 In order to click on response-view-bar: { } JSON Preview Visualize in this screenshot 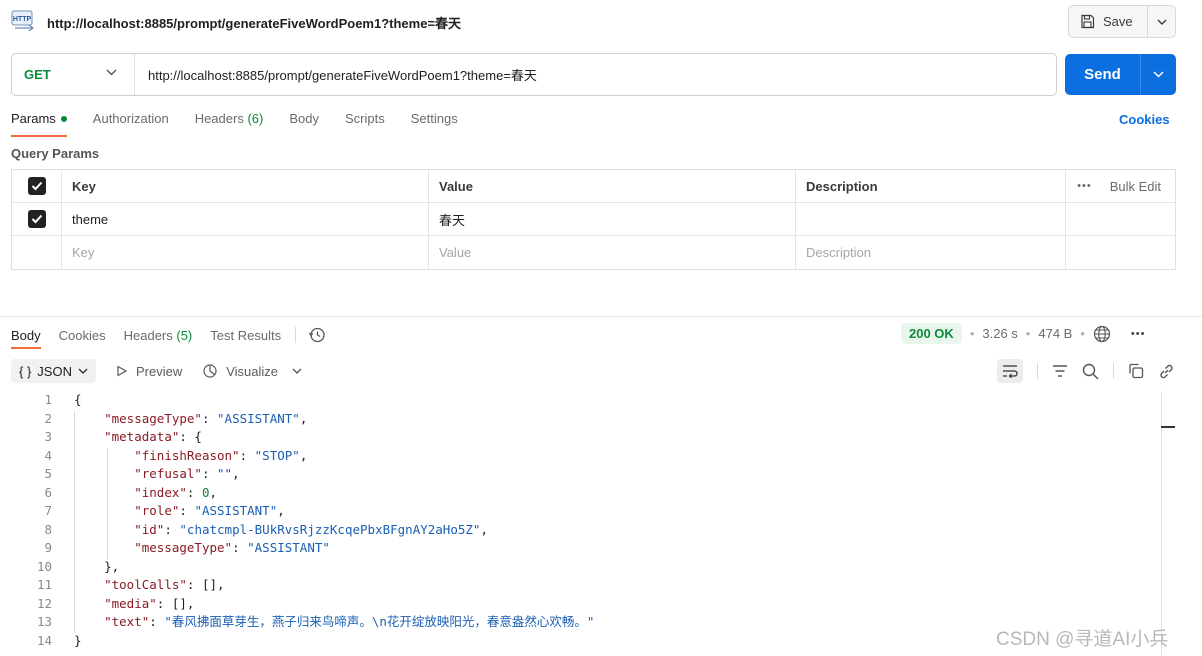, I will do `click(156, 371)`.